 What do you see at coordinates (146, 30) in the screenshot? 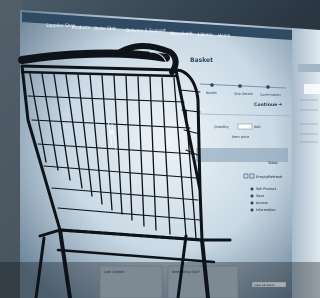
I see `nav-tab-4: Delivery & Support` at bounding box center [146, 30].